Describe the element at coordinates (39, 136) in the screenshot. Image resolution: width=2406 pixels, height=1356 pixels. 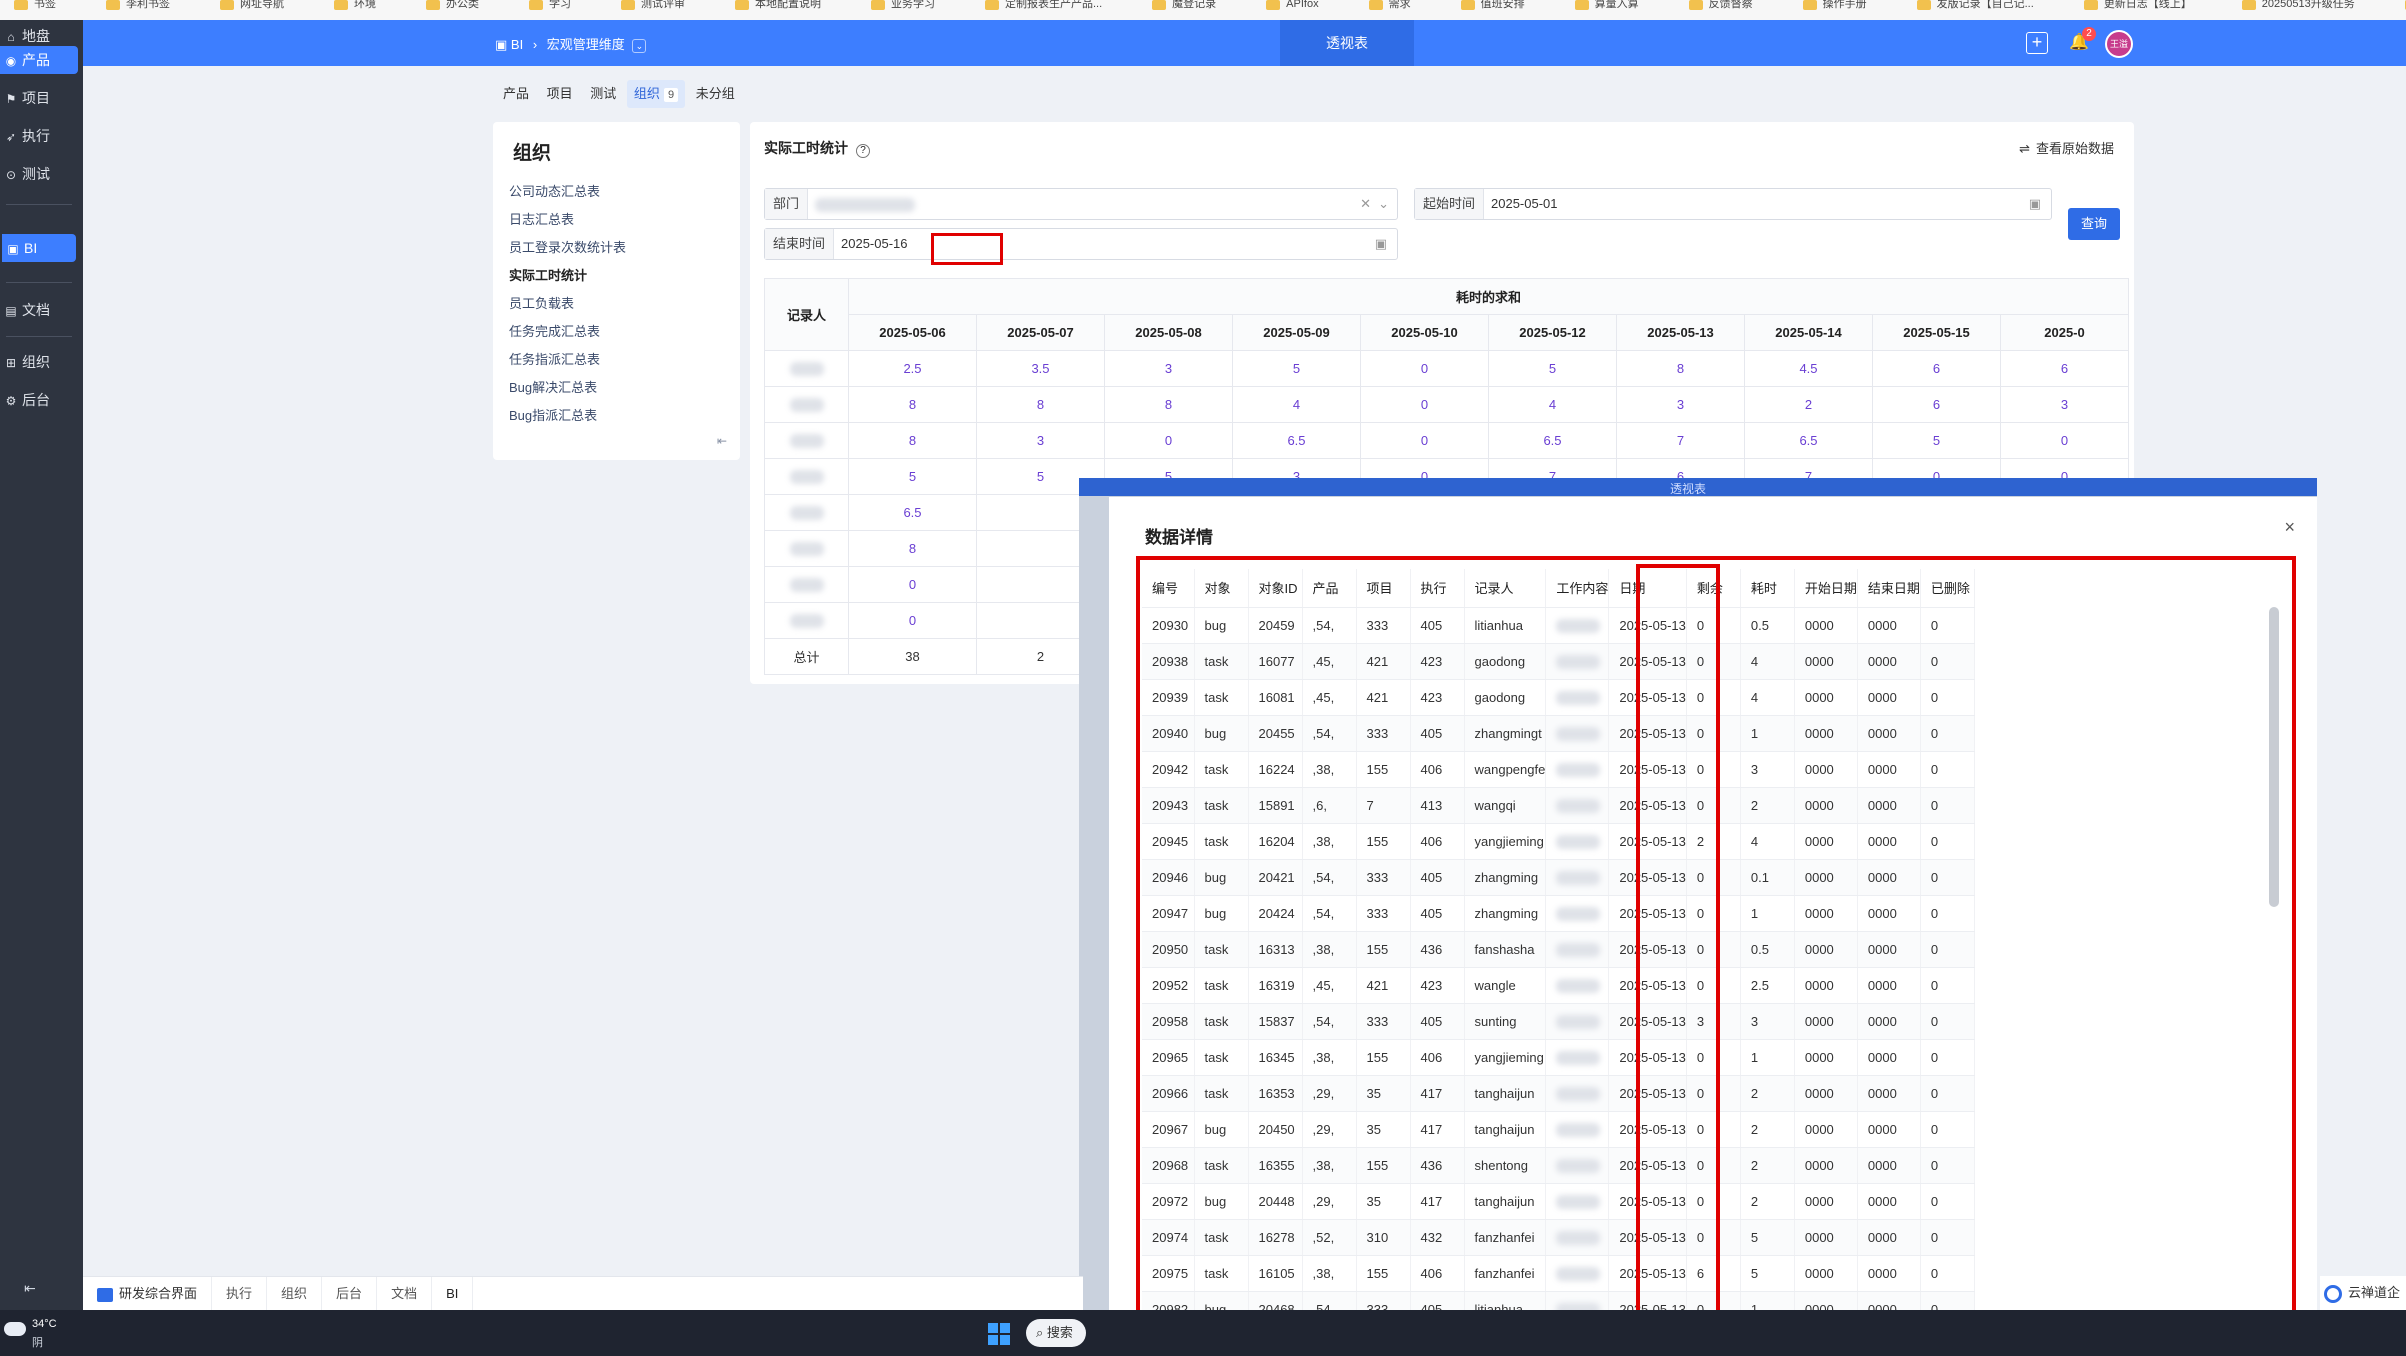
I see `nav-item-execution: ➶ 执行` at that location.